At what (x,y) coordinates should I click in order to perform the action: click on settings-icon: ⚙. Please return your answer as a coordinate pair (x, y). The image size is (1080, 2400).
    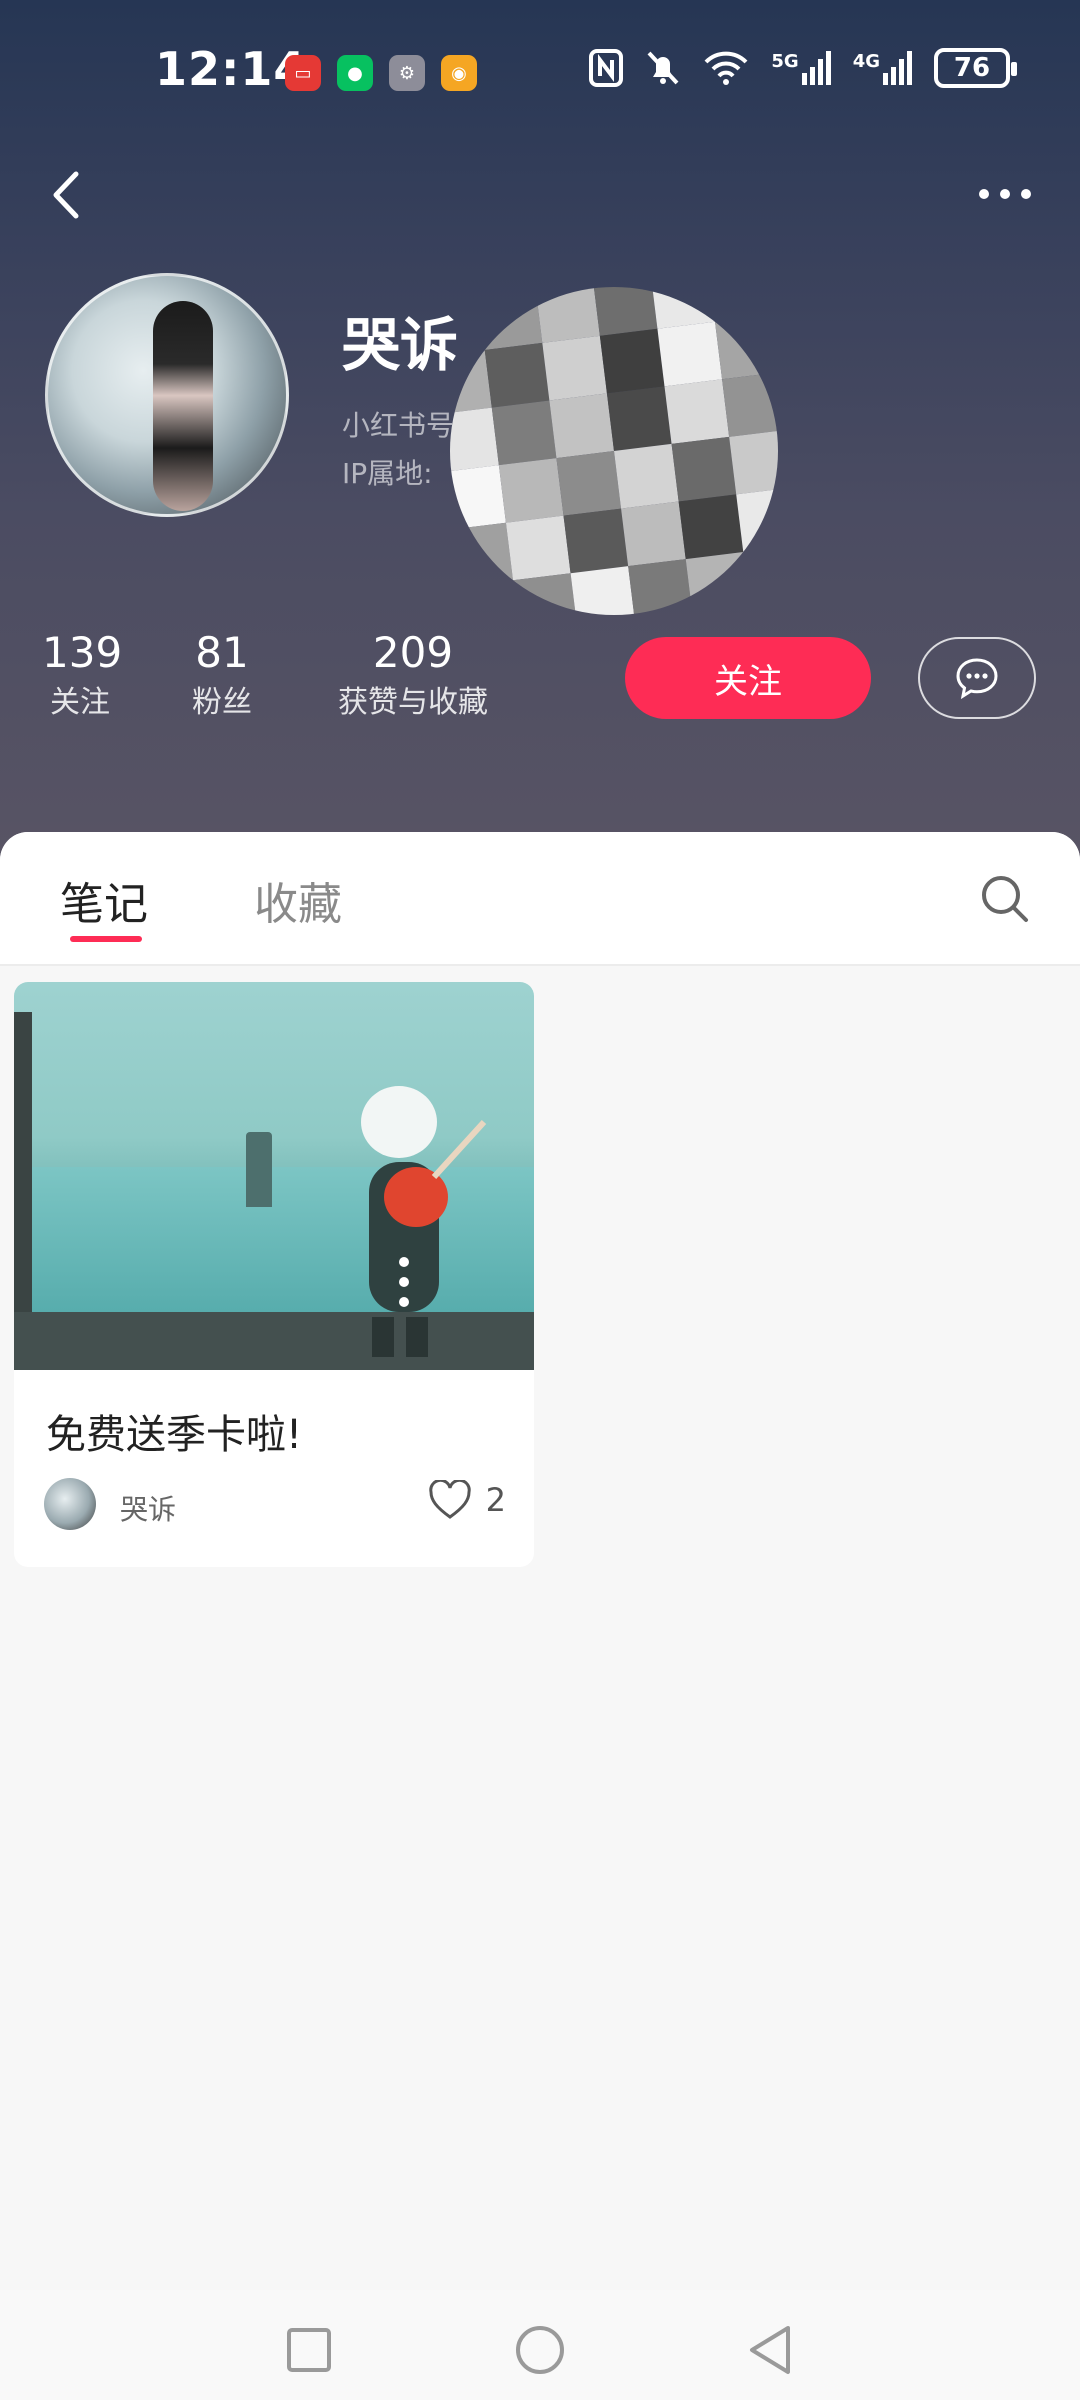
    Looking at the image, I should click on (407, 73).